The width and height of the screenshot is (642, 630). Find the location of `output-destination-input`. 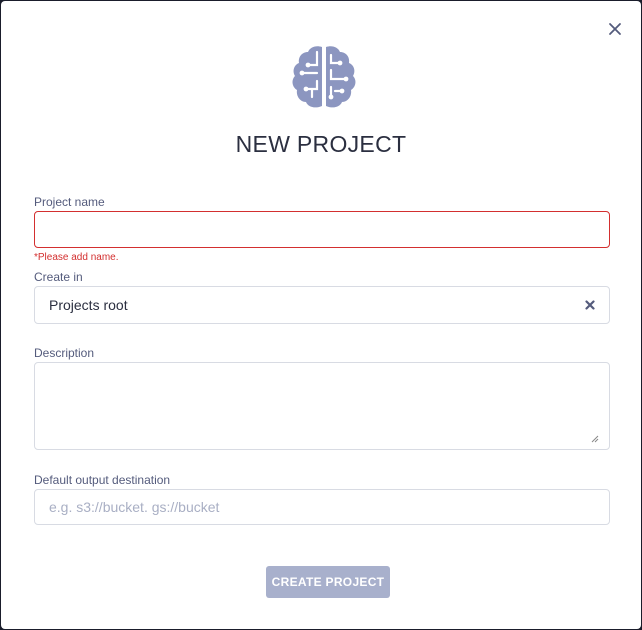

output-destination-input is located at coordinates (322, 507).